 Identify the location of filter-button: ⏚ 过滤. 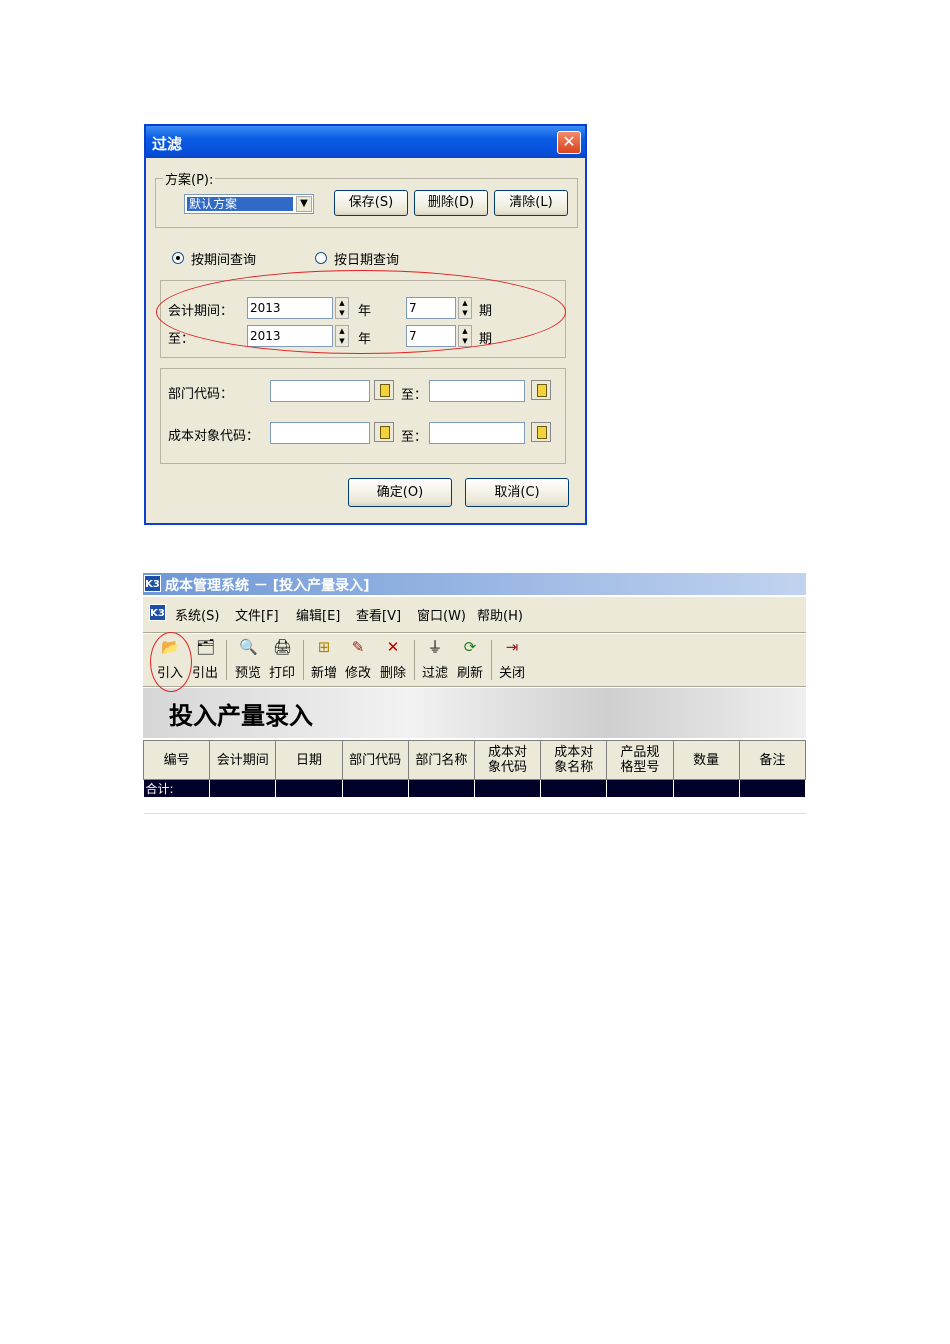
(435, 659).